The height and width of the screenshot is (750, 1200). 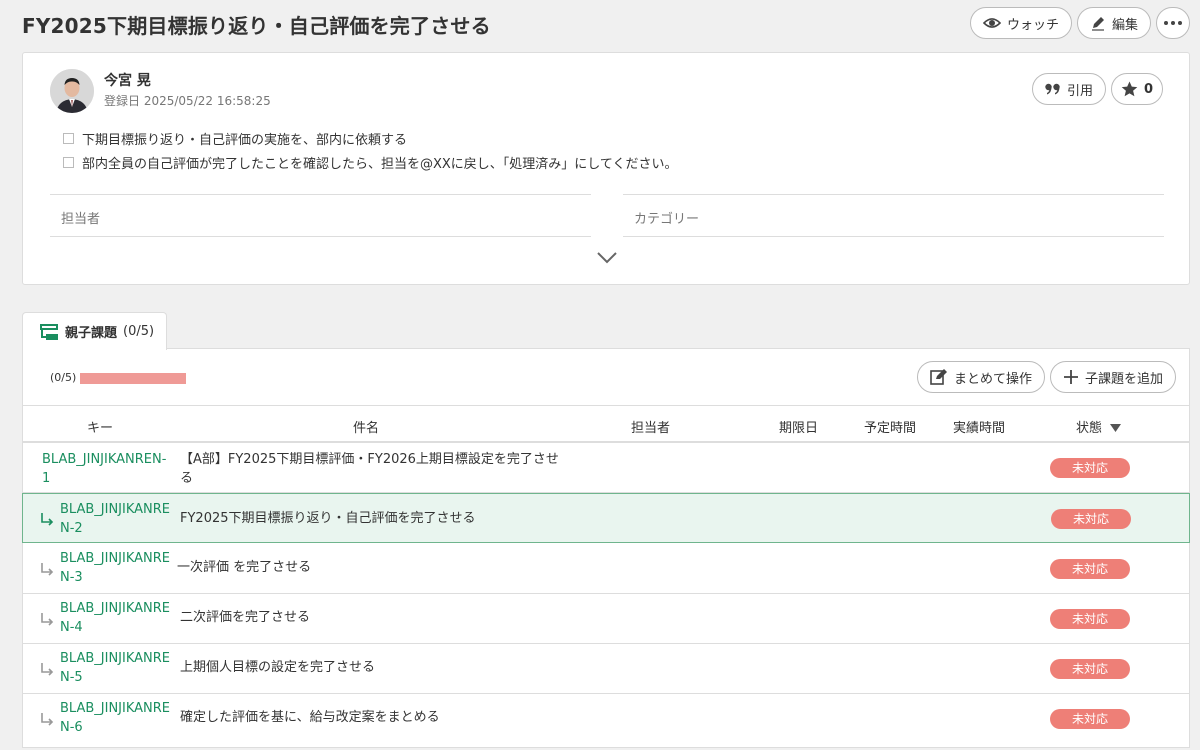 What do you see at coordinates (606, 424) in the screenshot?
I see `table-header: キー 件名 担当者 期限日 予定時間 実績時間 状態` at bounding box center [606, 424].